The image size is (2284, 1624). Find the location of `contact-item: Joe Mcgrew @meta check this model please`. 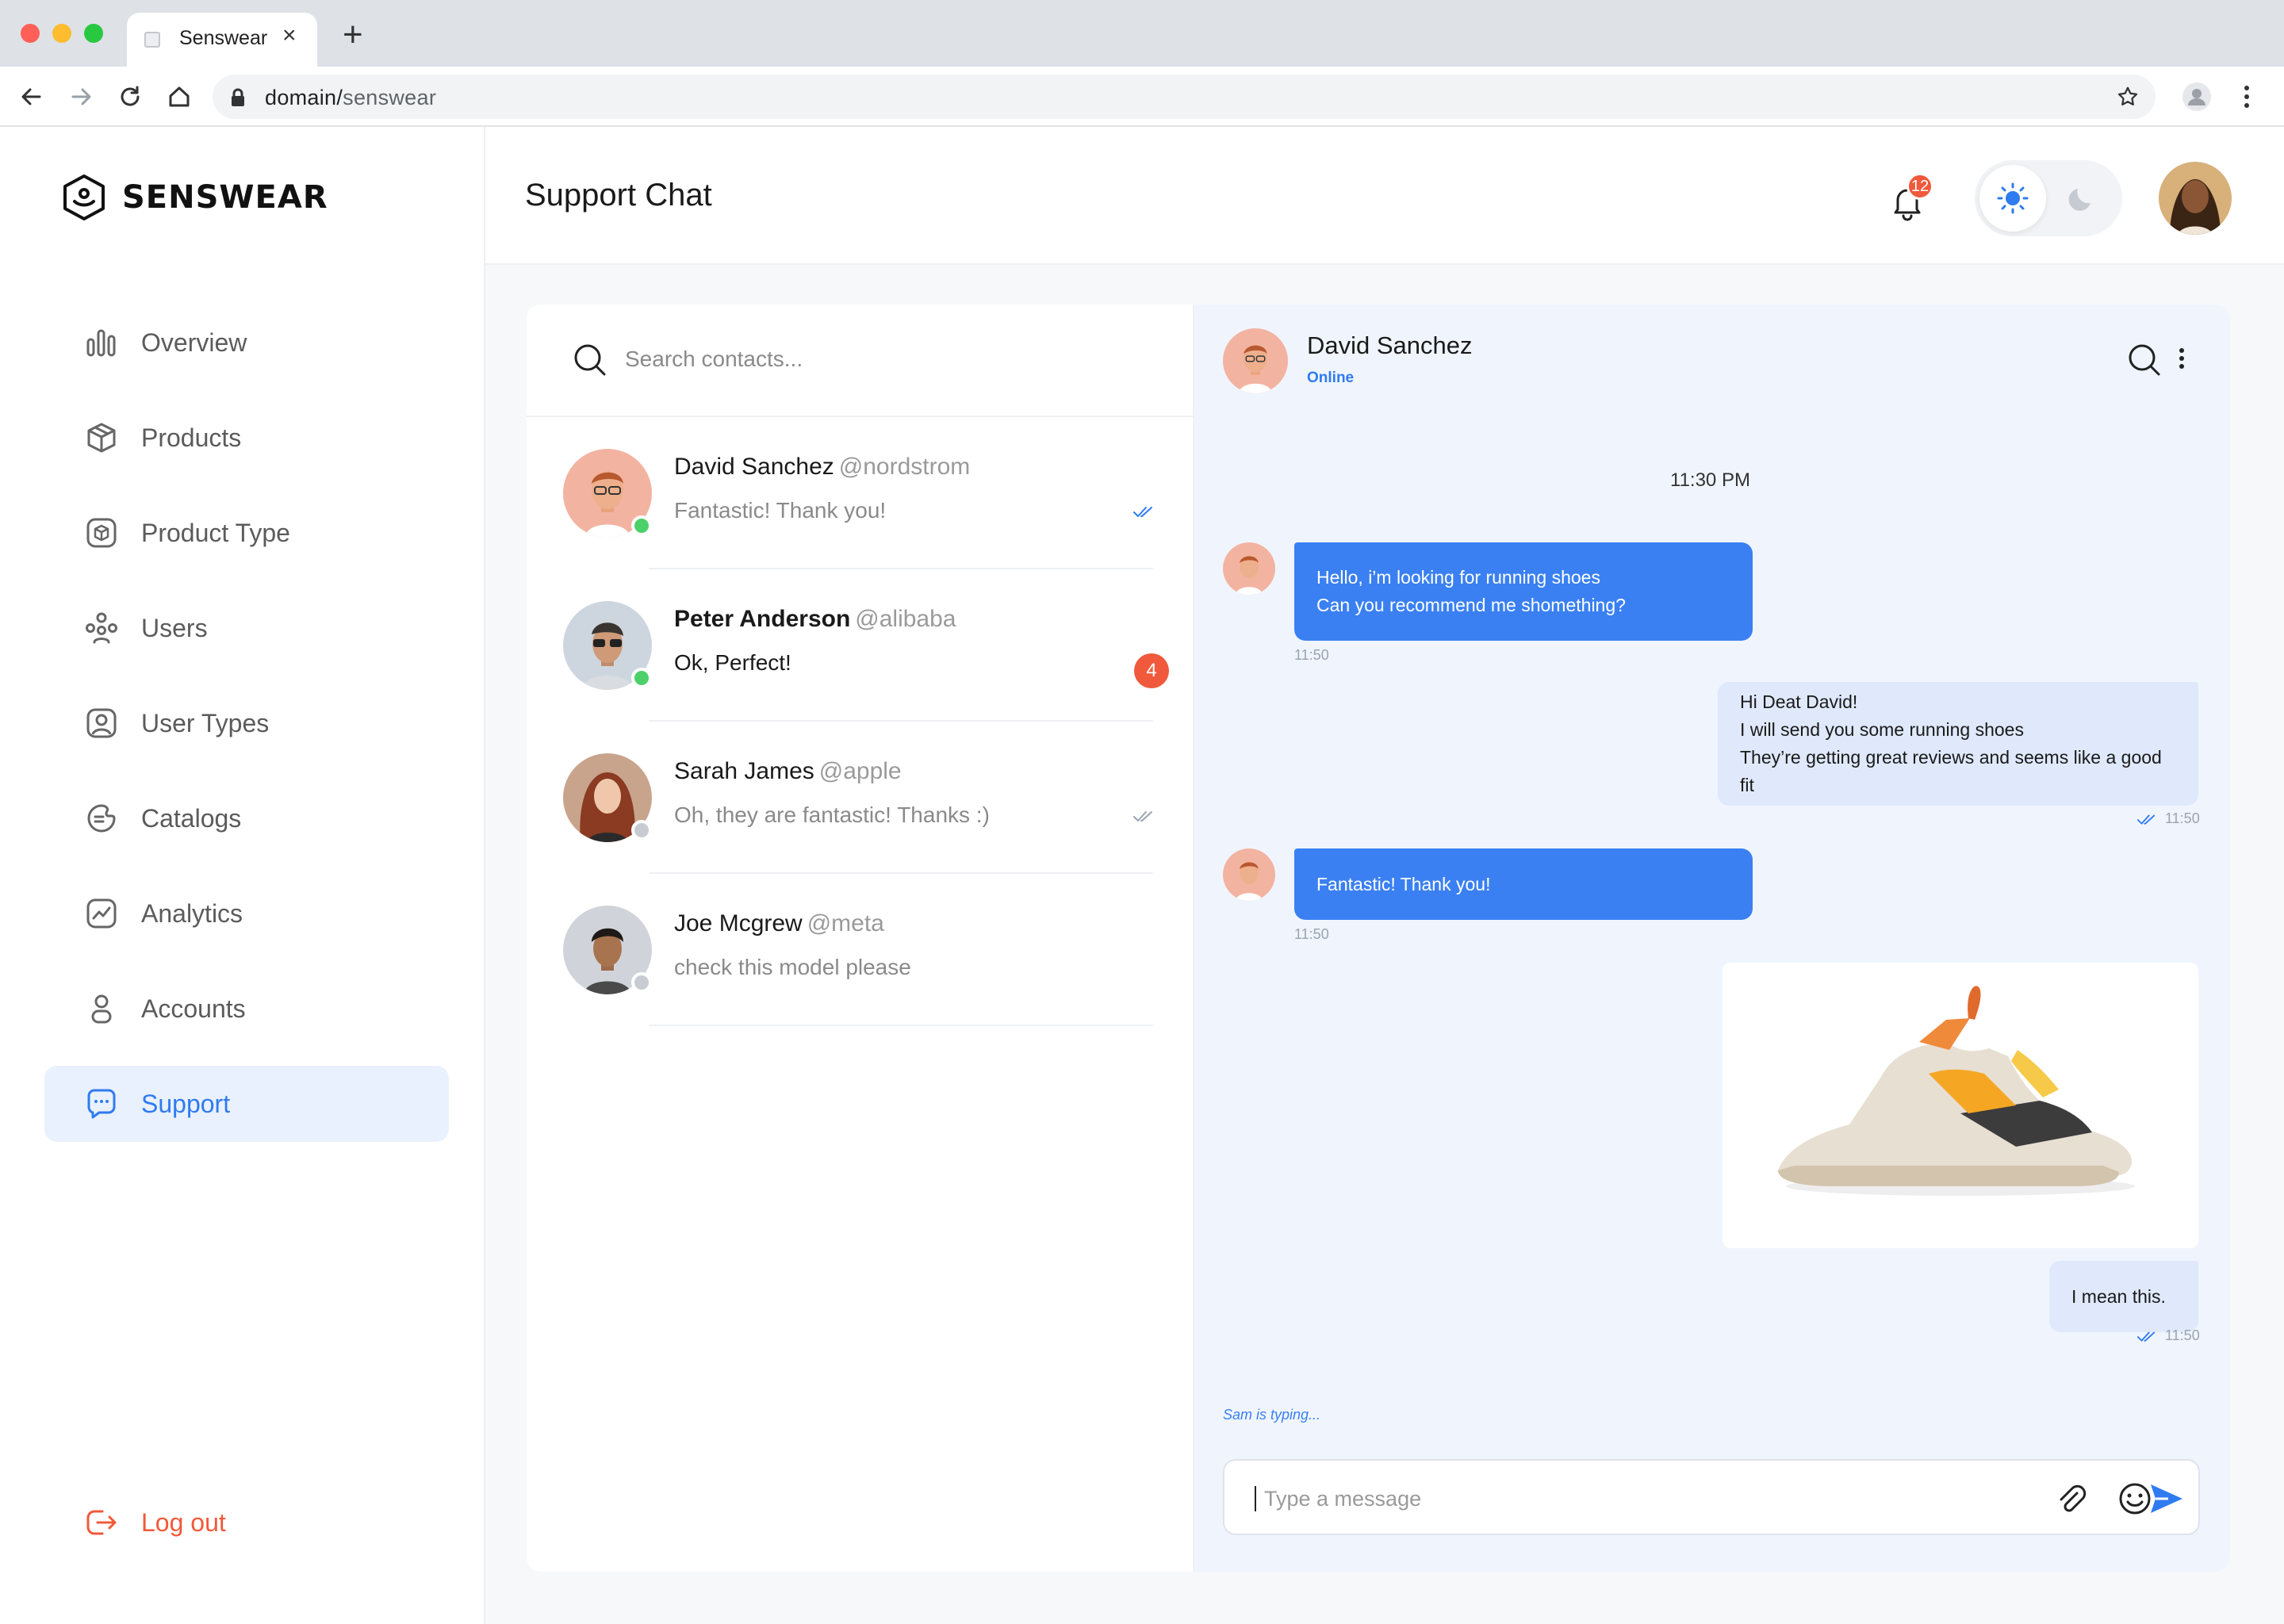

contact-item: Joe Mcgrew @meta check this model please is located at coordinates (860, 950).